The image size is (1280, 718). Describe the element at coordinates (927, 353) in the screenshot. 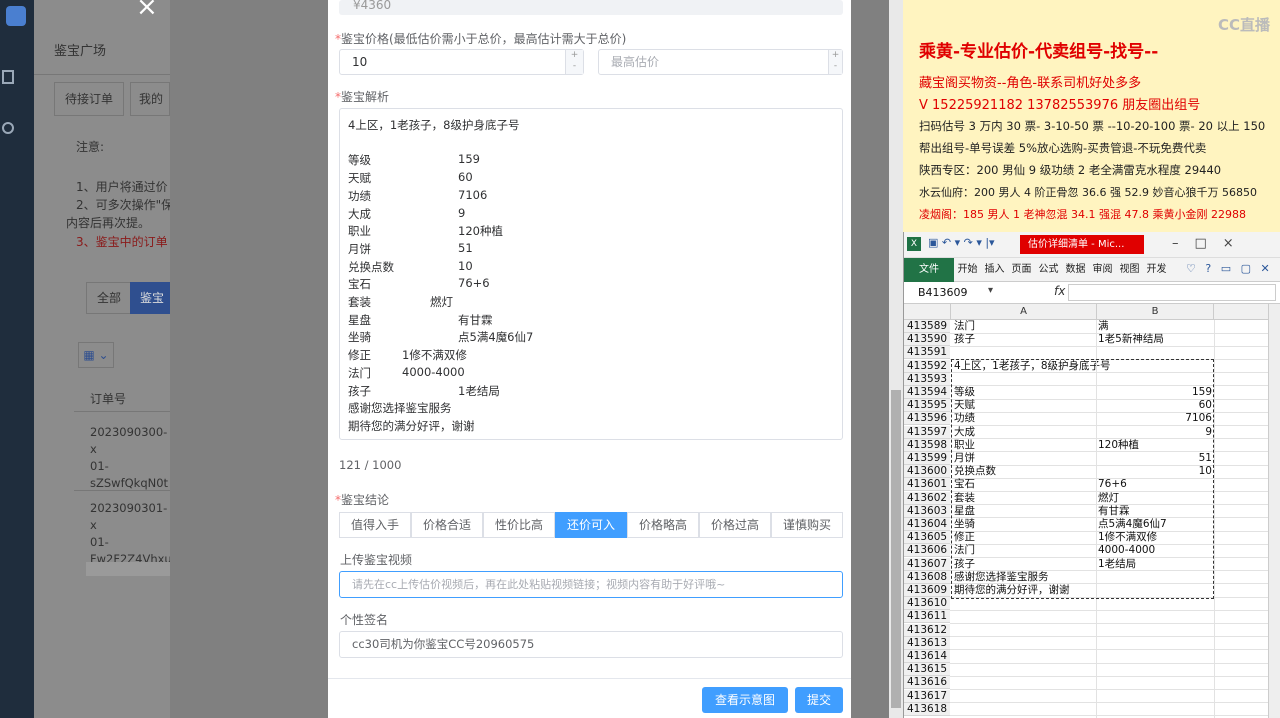

I see `row-number: 413591` at that location.